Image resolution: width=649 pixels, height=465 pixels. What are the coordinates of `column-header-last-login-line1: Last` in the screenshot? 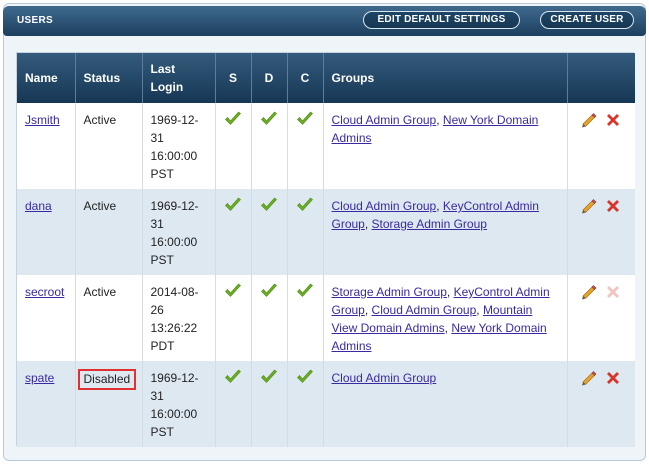 It's located at (163, 69).